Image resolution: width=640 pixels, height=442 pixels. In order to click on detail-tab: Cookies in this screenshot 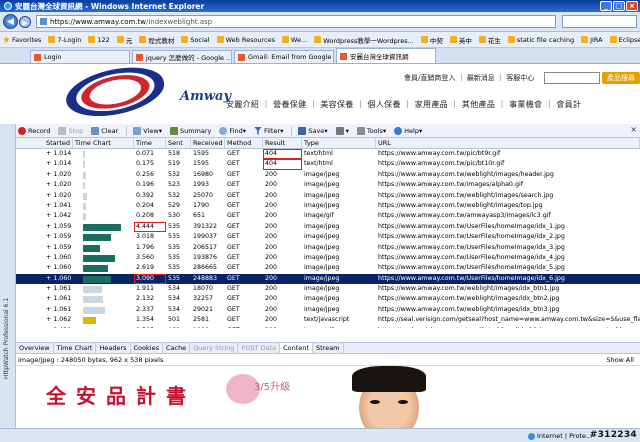, I will do `click(147, 348)`.